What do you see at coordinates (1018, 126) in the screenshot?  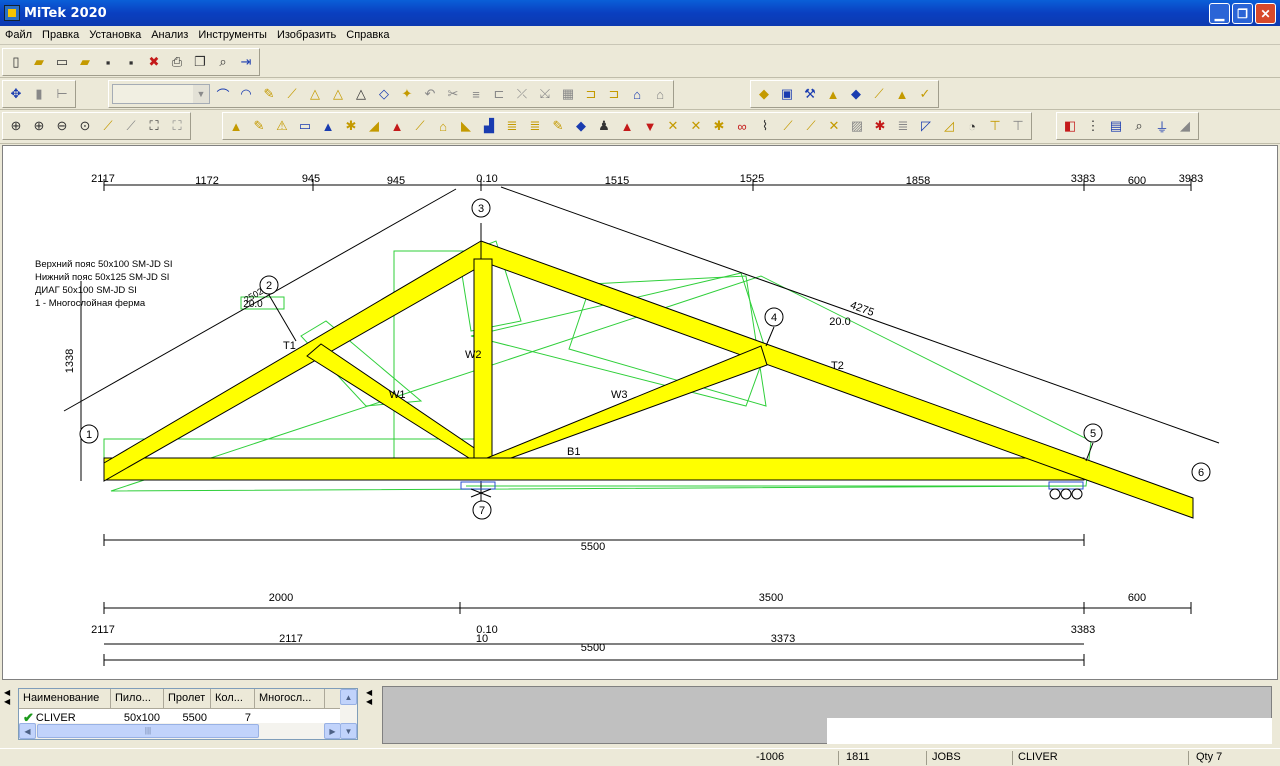 I see `bench2-icon: ⊤` at bounding box center [1018, 126].